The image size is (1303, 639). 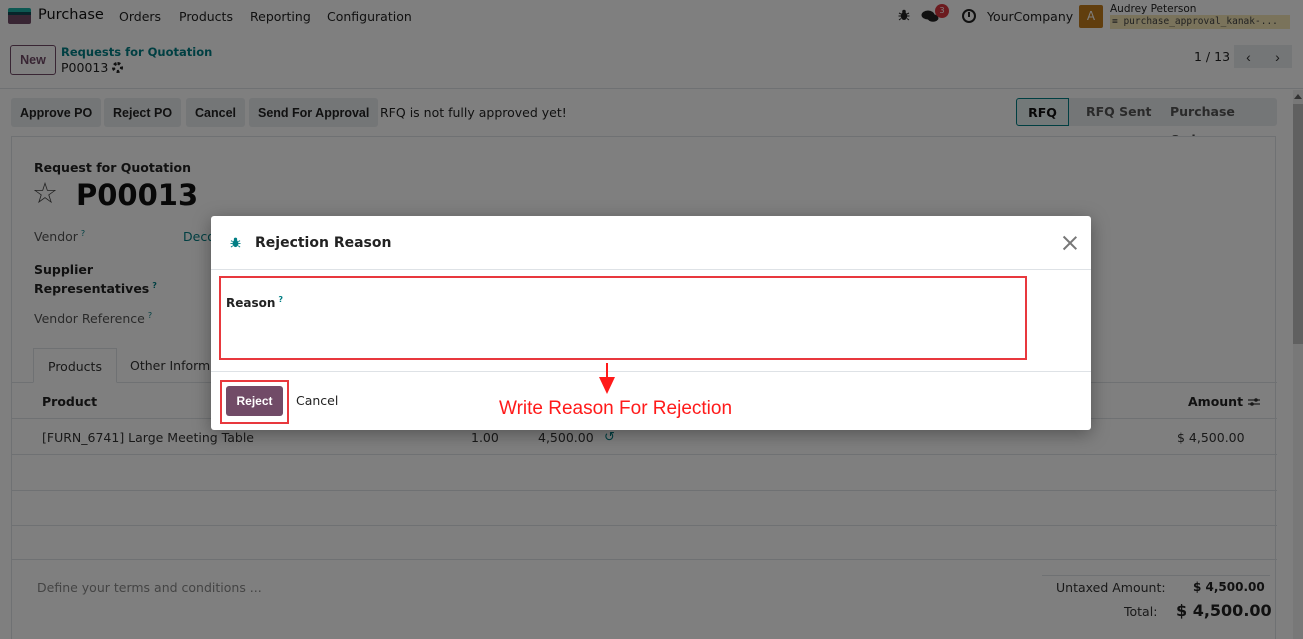 What do you see at coordinates (323, 243) in the screenshot?
I see `dialog-title: Rejection Reason` at bounding box center [323, 243].